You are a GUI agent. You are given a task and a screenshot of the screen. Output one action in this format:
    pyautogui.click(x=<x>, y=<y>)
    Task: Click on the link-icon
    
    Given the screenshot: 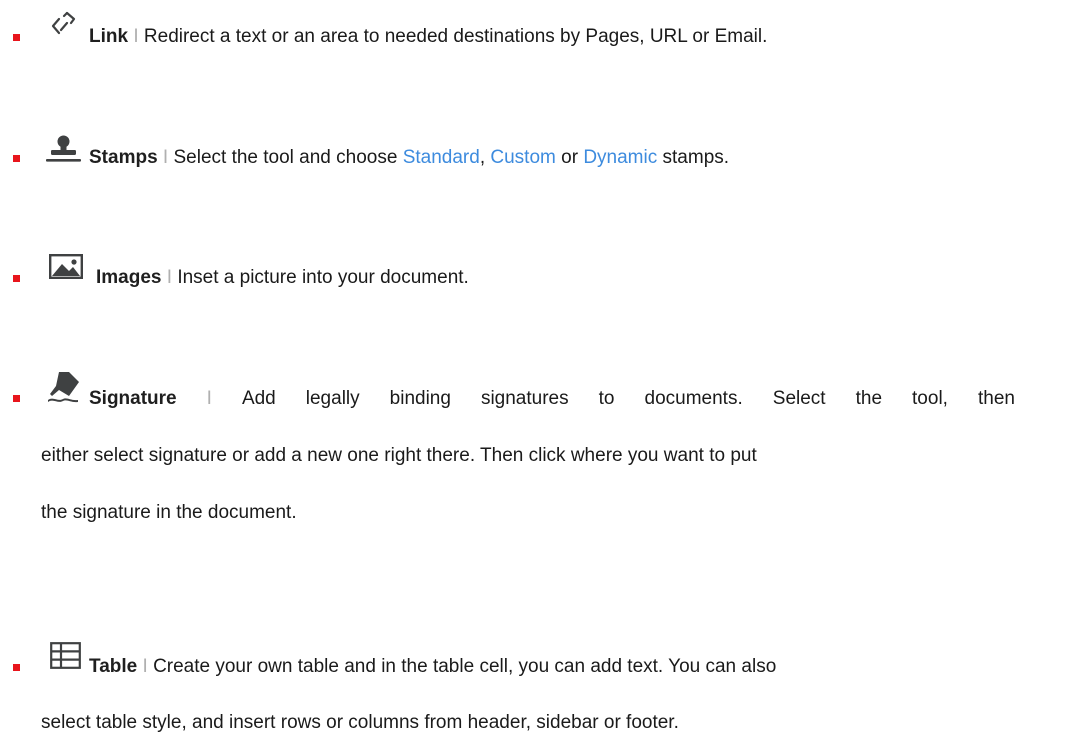 What is the action you would take?
    pyautogui.click(x=63, y=23)
    